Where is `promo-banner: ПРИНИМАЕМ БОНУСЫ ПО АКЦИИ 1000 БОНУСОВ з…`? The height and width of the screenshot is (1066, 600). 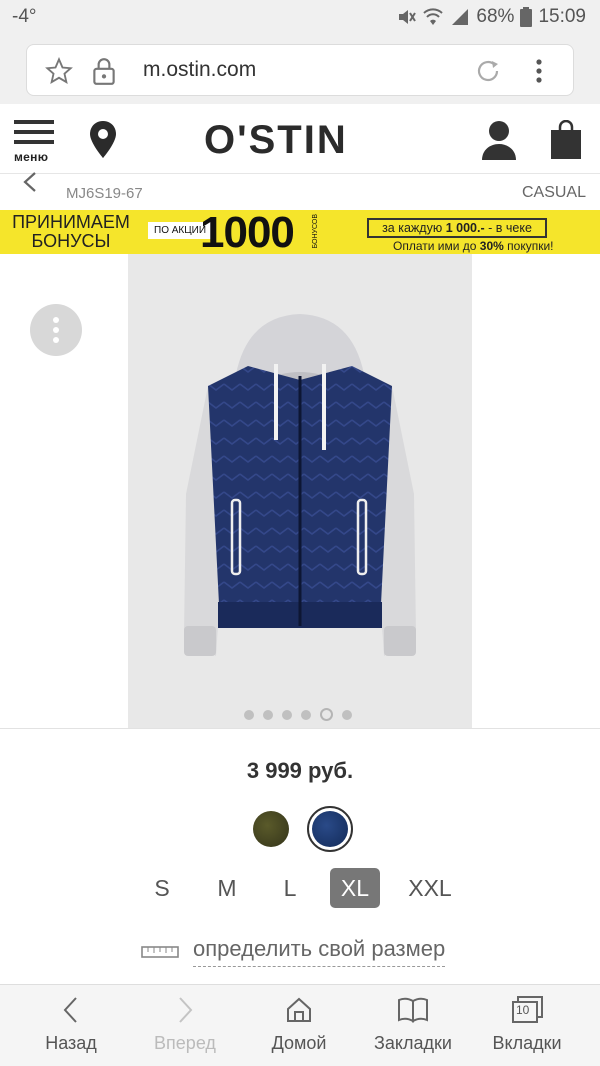 promo-banner: ПРИНИМАЕМ БОНУСЫ ПО АКЦИИ 1000 БОНУСОВ з… is located at coordinates (300, 232).